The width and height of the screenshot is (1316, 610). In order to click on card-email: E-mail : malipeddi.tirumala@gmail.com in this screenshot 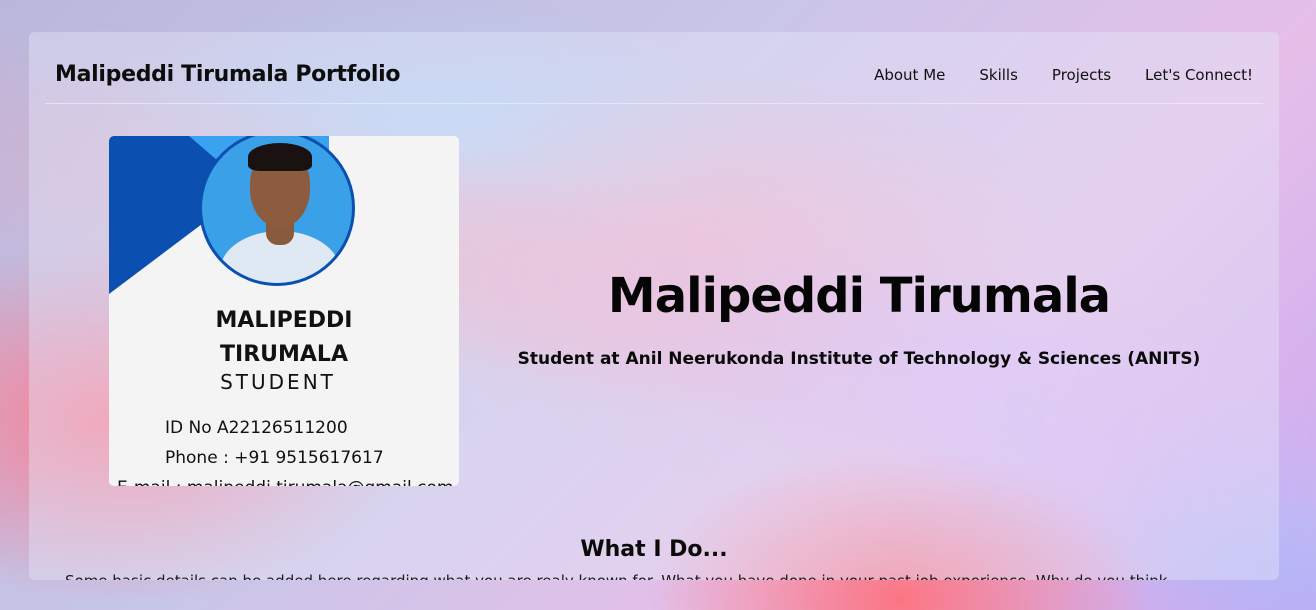, I will do `click(285, 482)`.